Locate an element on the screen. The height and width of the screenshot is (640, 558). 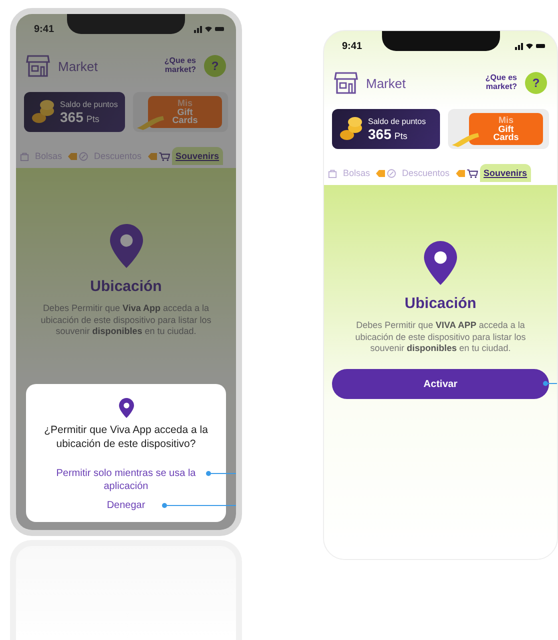
dialog-question: ¿Permitir que Viva App acceda a la ubicación de este dispositivo? is located at coordinates (126, 438).